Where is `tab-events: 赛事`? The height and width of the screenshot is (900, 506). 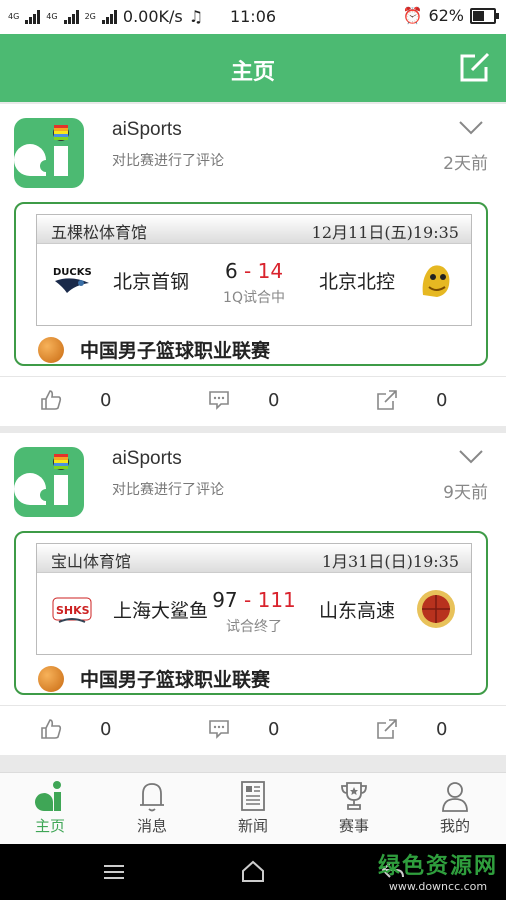 tab-events: 赛事 is located at coordinates (354, 807).